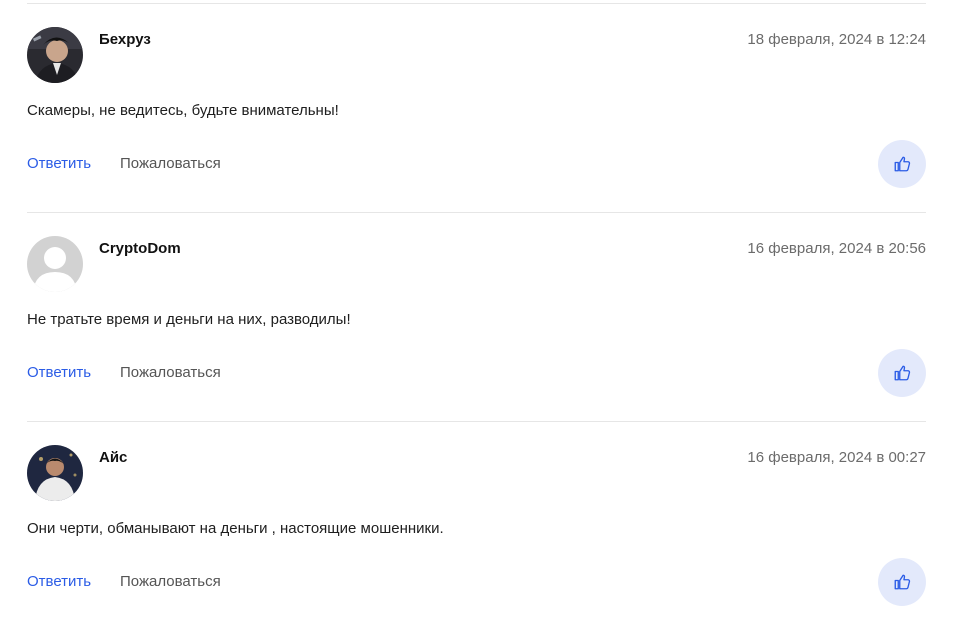 The height and width of the screenshot is (626, 969). What do you see at coordinates (113, 457) in the screenshot?
I see `comment-author: Айс` at bounding box center [113, 457].